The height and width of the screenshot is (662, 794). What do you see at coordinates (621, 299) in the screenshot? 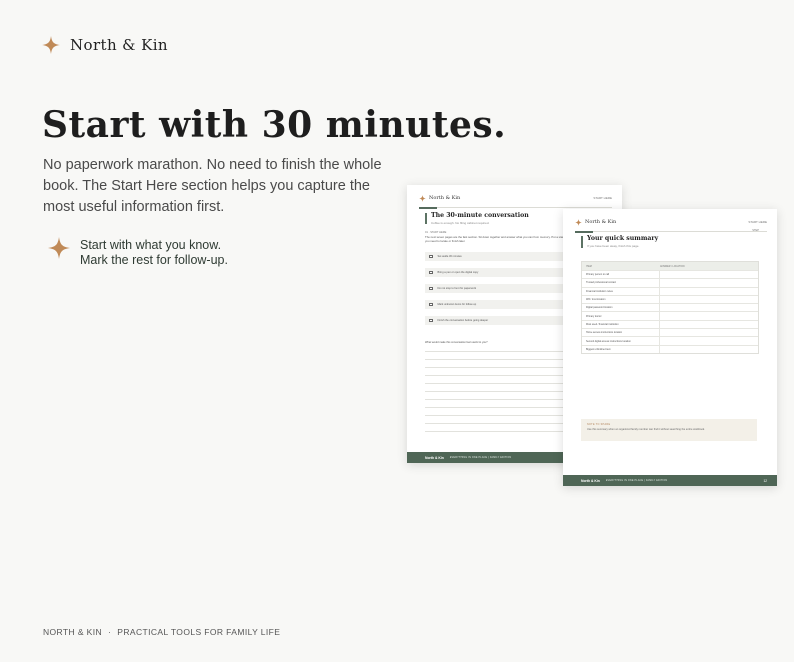
I see `table-cell: Will / trust location` at bounding box center [621, 299].